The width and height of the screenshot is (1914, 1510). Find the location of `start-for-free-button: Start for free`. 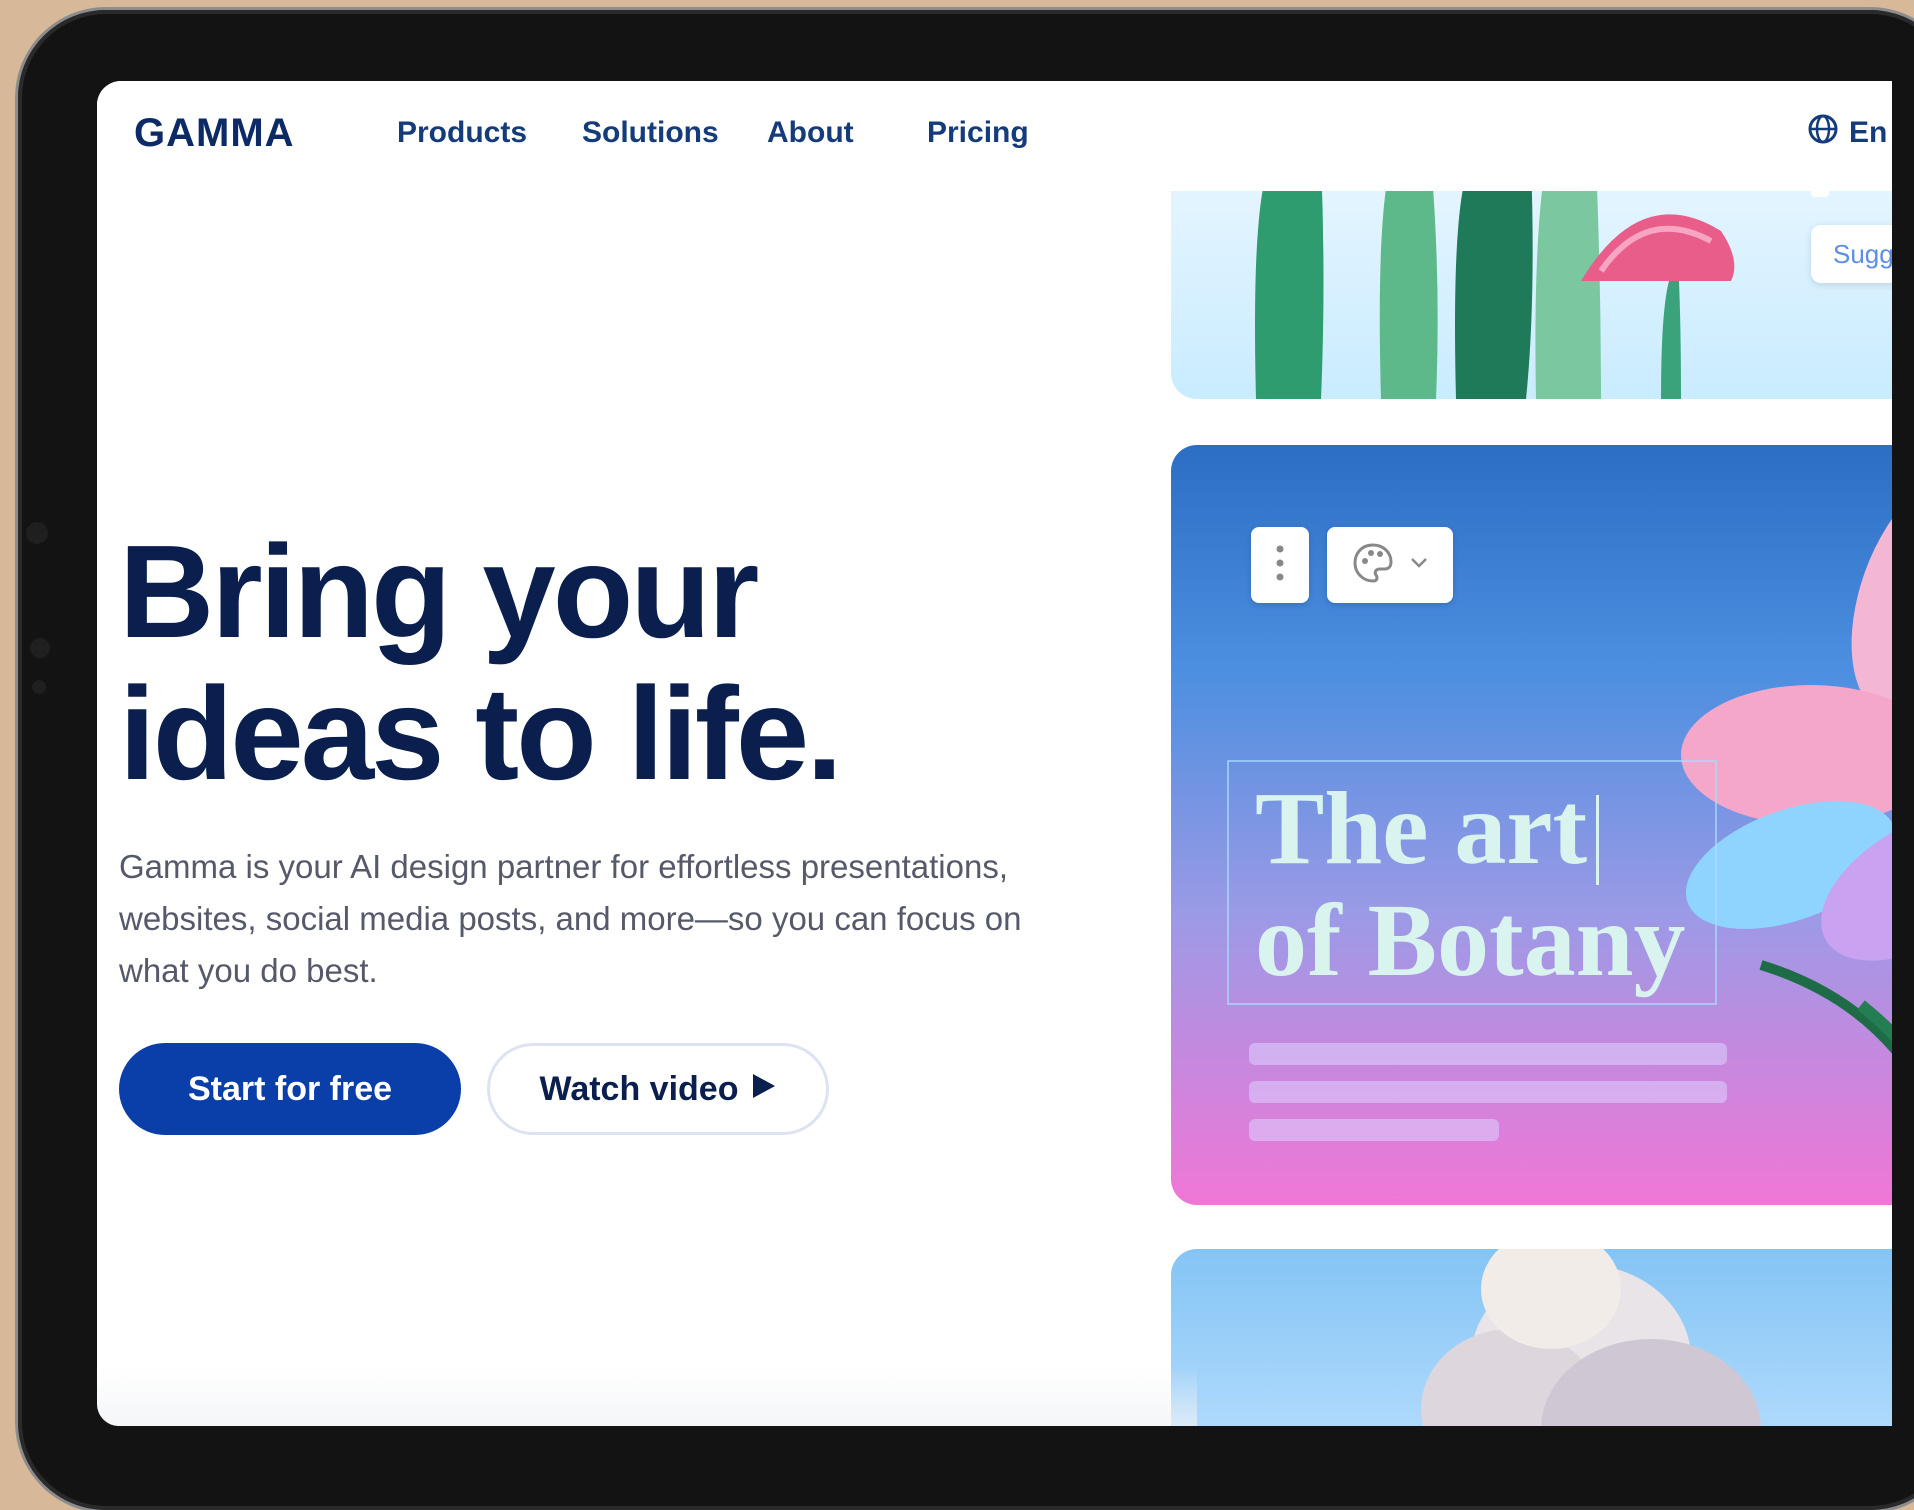

start-for-free-button: Start for free is located at coordinates (290, 1089).